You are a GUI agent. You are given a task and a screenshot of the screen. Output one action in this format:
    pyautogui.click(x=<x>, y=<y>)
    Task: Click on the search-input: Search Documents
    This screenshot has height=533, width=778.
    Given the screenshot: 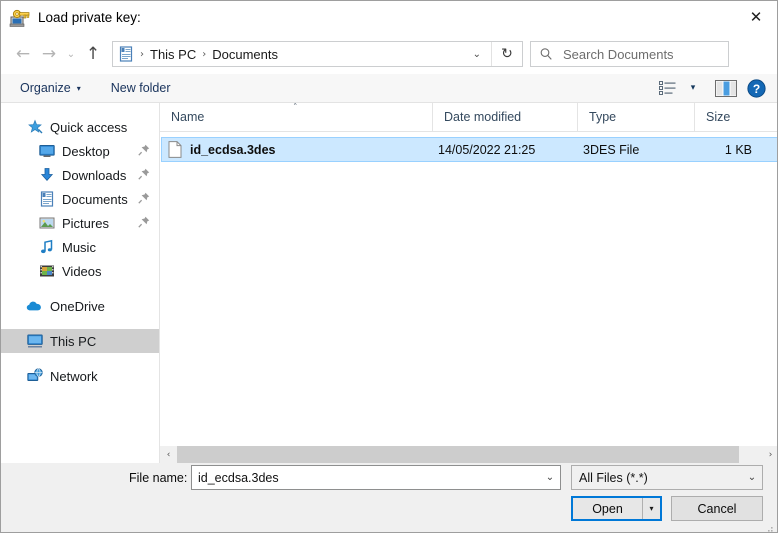 What is the action you would take?
    pyautogui.click(x=618, y=54)
    